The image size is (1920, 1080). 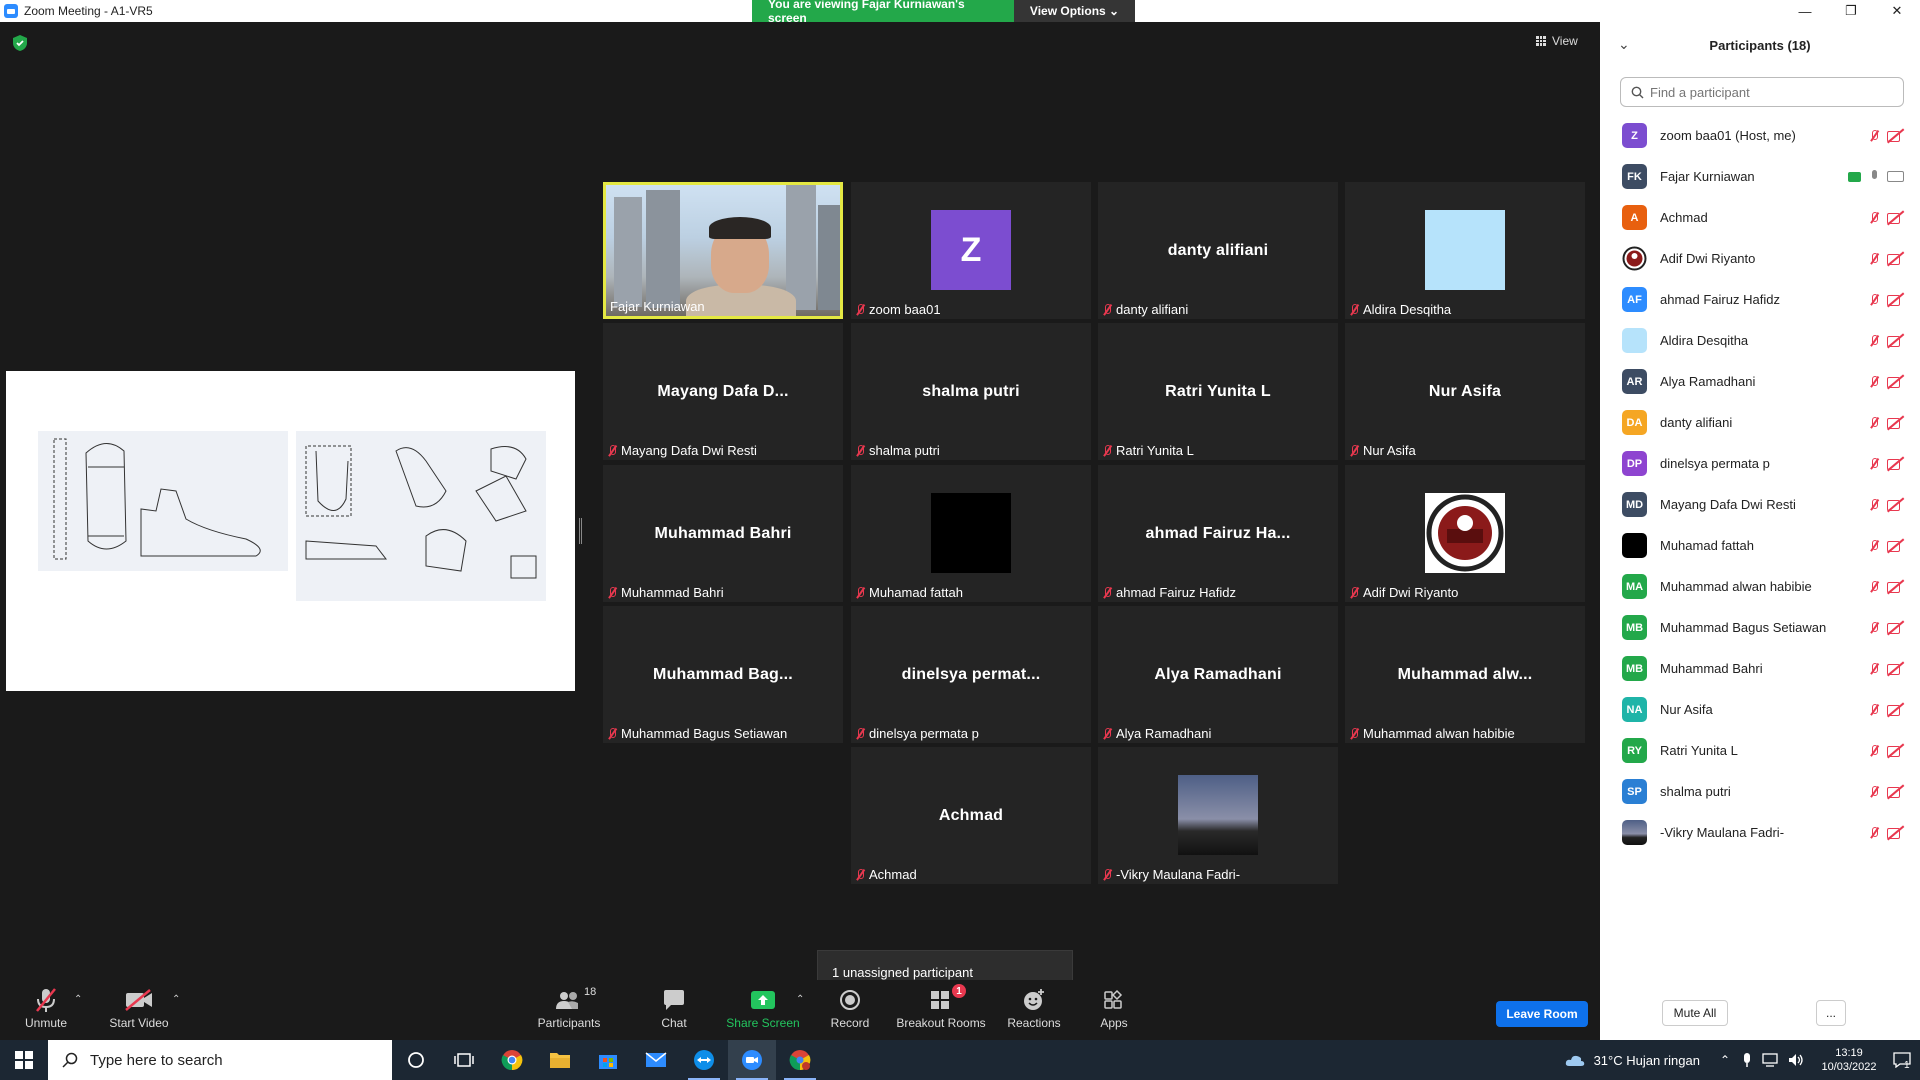 I want to click on maximize-button: ❐, so click(x=1851, y=11).